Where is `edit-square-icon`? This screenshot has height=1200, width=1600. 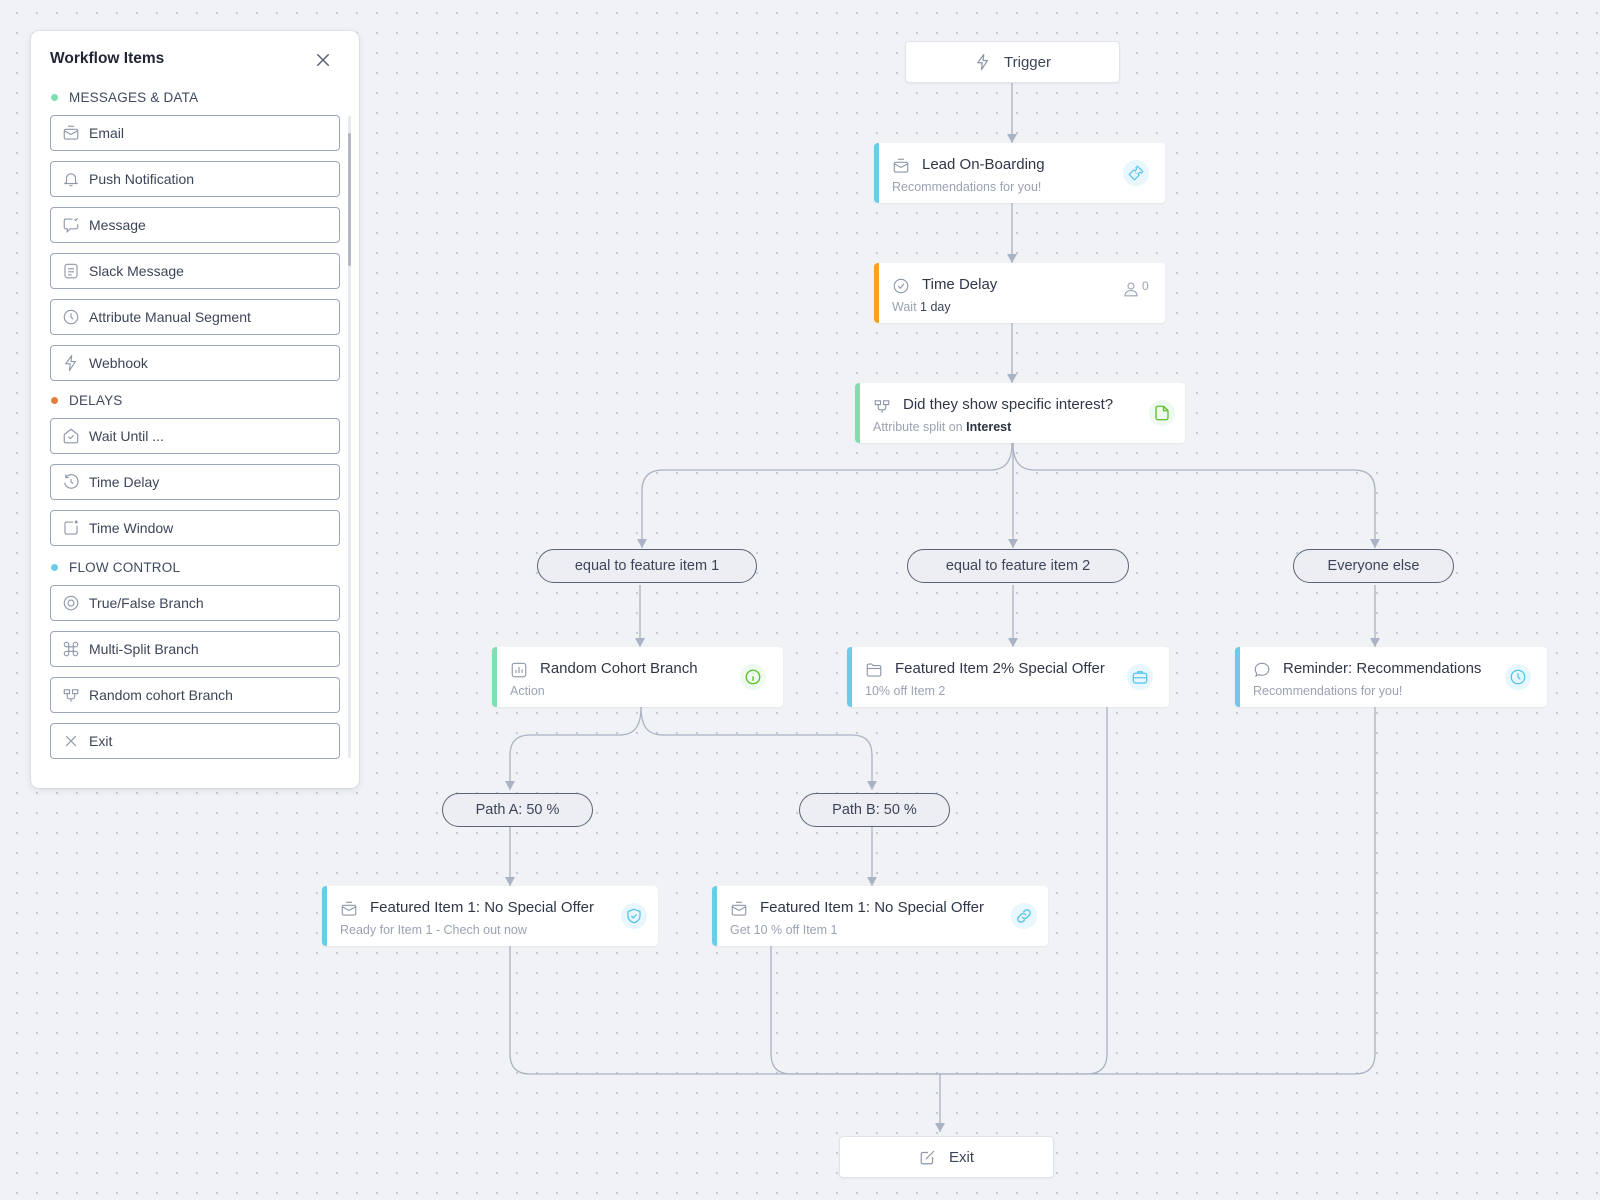
edit-square-icon is located at coordinates (927, 1157).